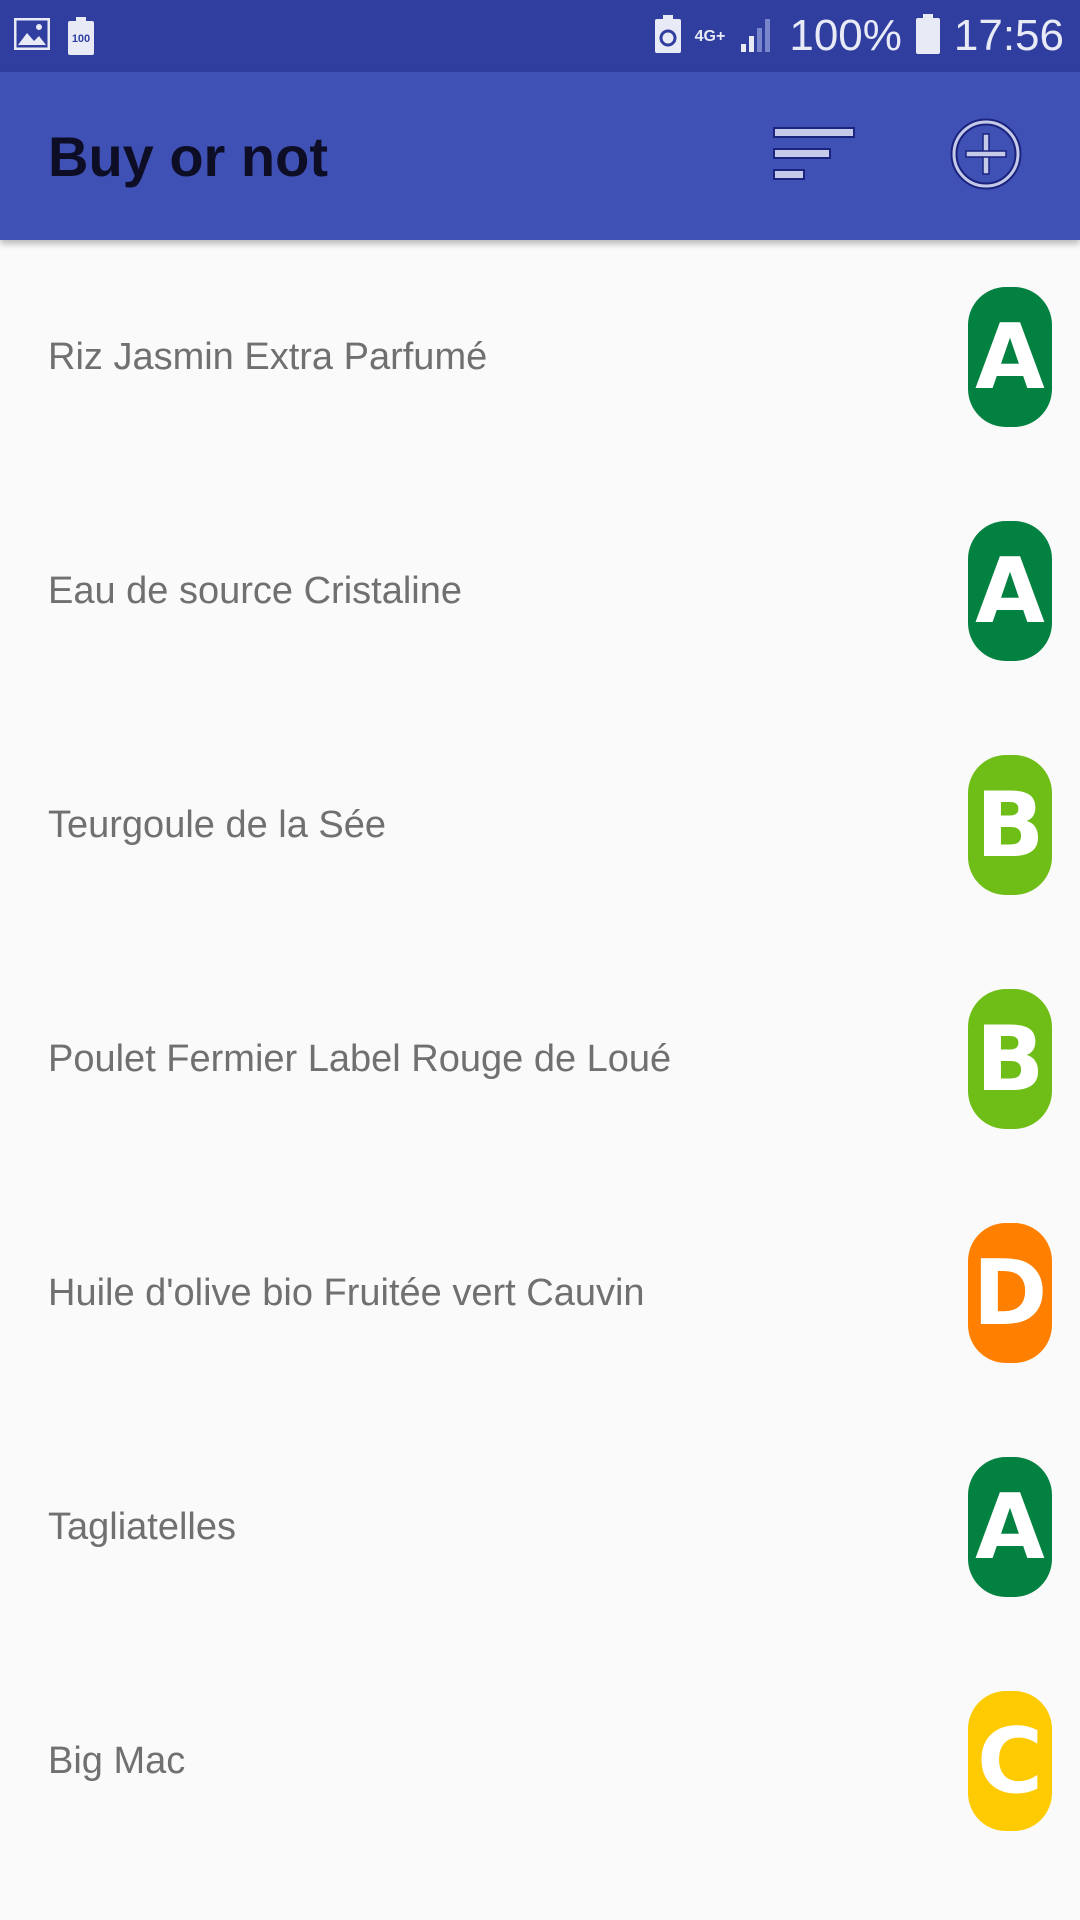 This screenshot has width=1080, height=1920. What do you see at coordinates (142, 1526) in the screenshot?
I see `product-name: Tagliatelles` at bounding box center [142, 1526].